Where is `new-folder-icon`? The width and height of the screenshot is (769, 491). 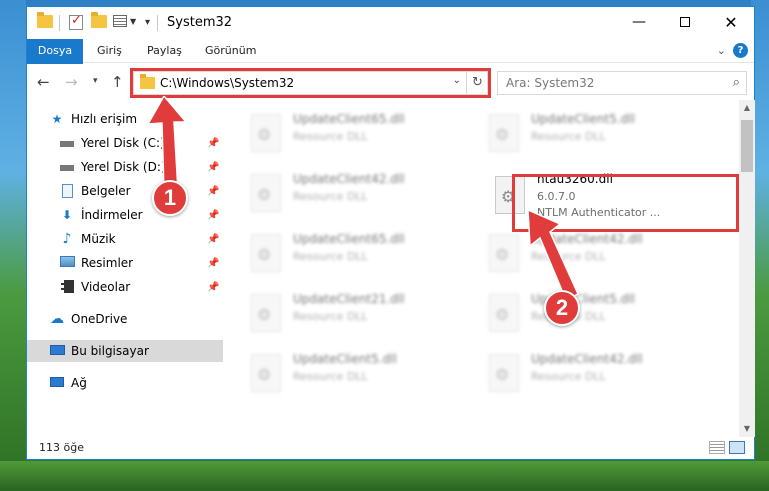 new-folder-icon is located at coordinates (99, 20).